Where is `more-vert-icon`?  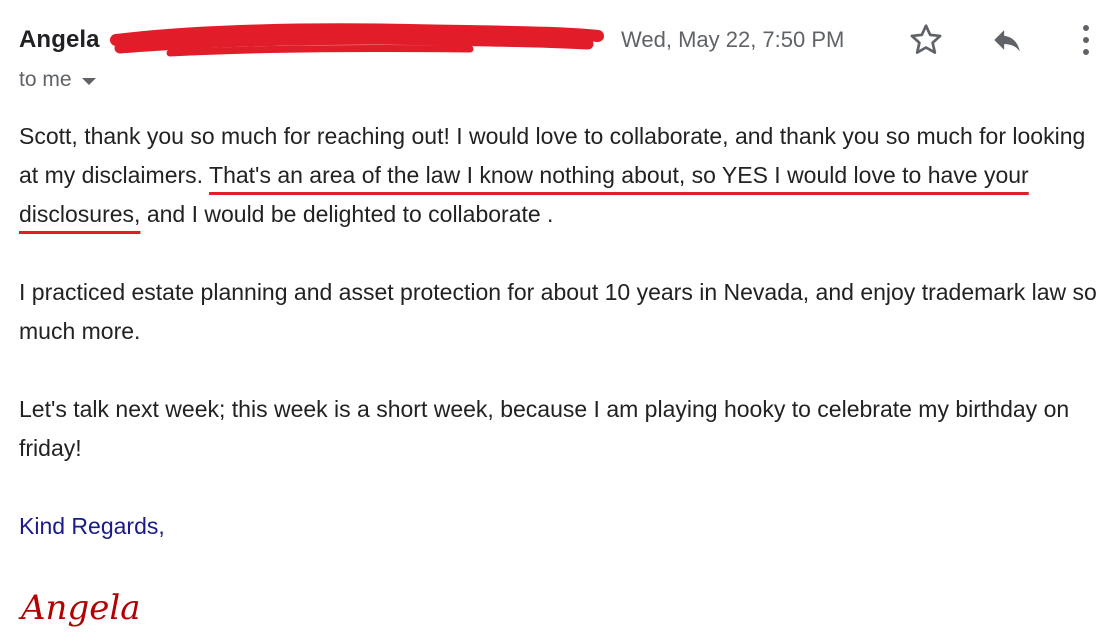 more-vert-icon is located at coordinates (1086, 40).